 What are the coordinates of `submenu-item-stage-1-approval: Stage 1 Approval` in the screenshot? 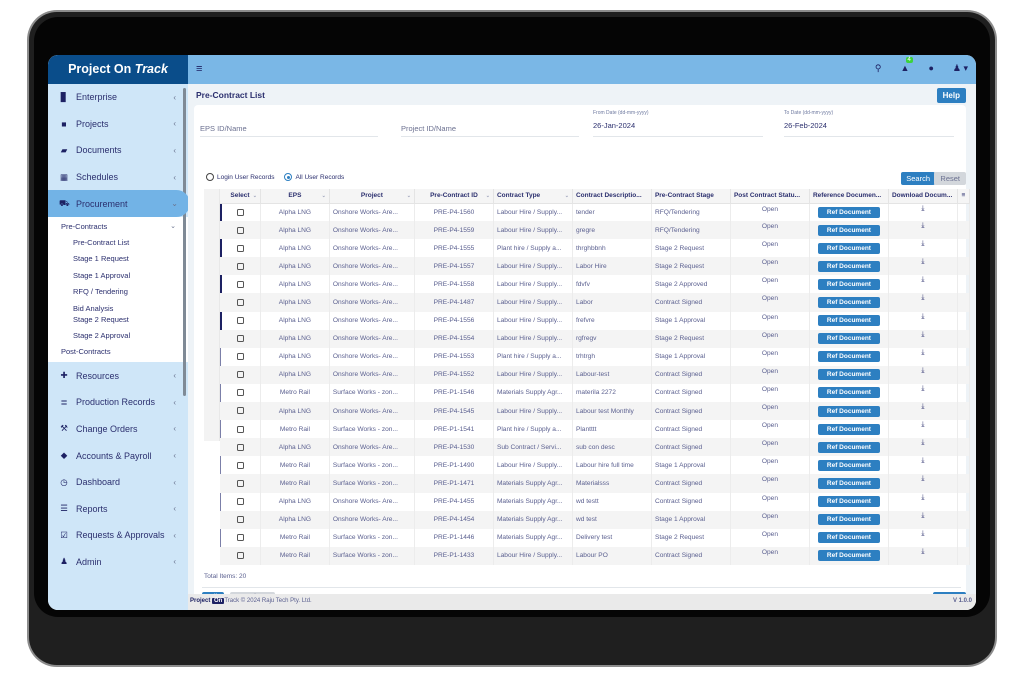 It's located at (118, 276).